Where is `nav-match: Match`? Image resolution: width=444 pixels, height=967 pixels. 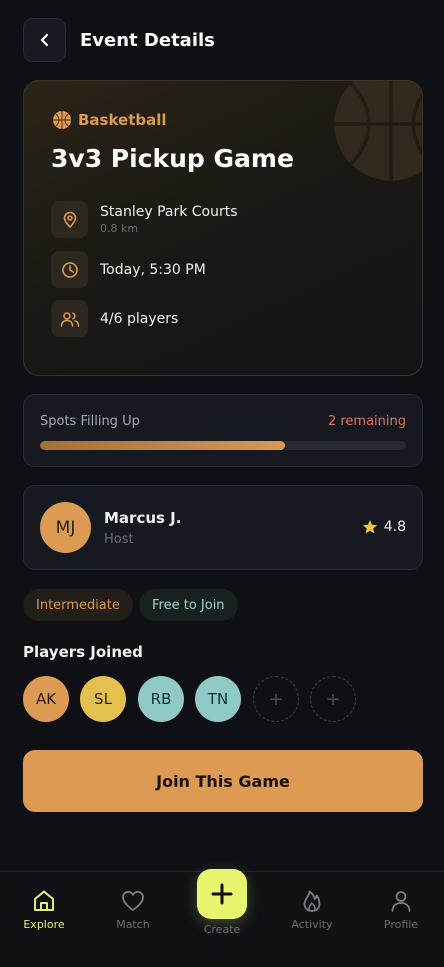
nav-match: Match is located at coordinates (133, 909).